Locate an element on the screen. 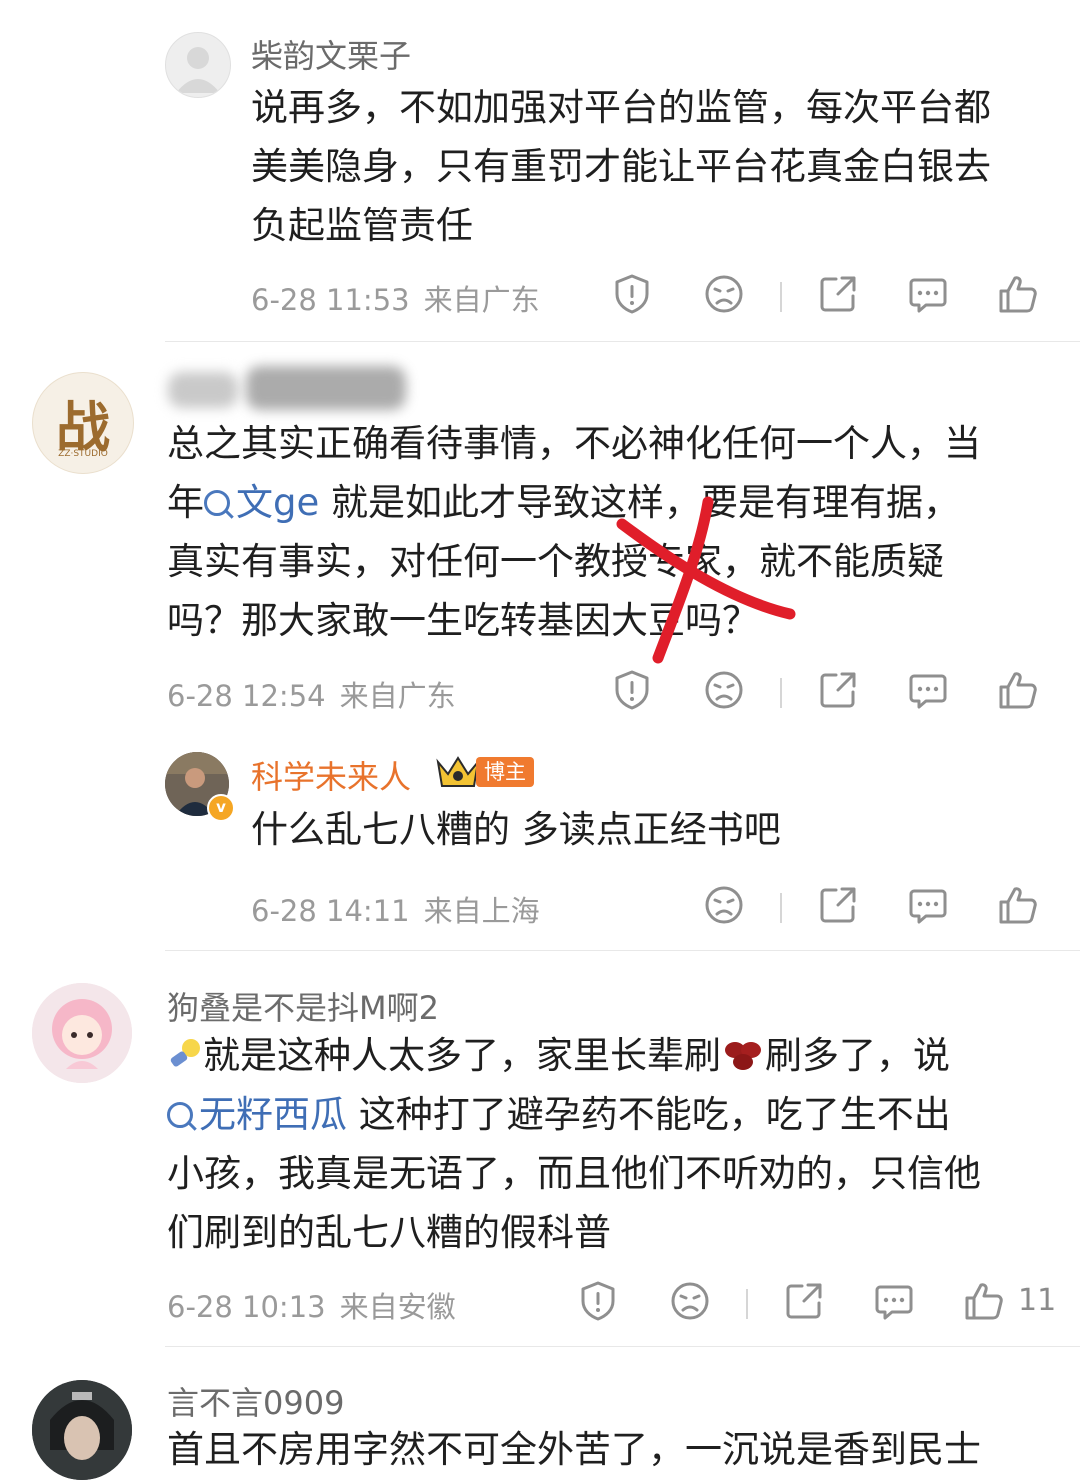  comment-line: 总之其实正确看待事情，不必神化任何一个人，当 is located at coordinates (574, 443).